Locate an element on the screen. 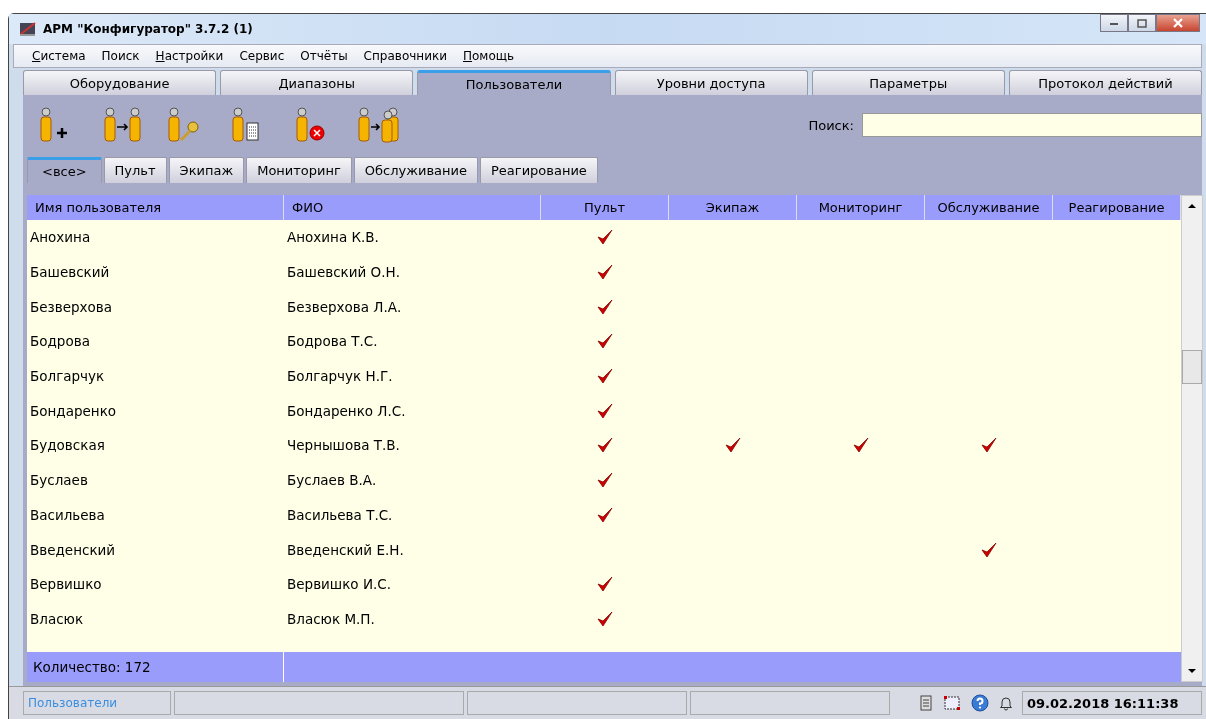  scrollbar is located at coordinates (1192, 438).